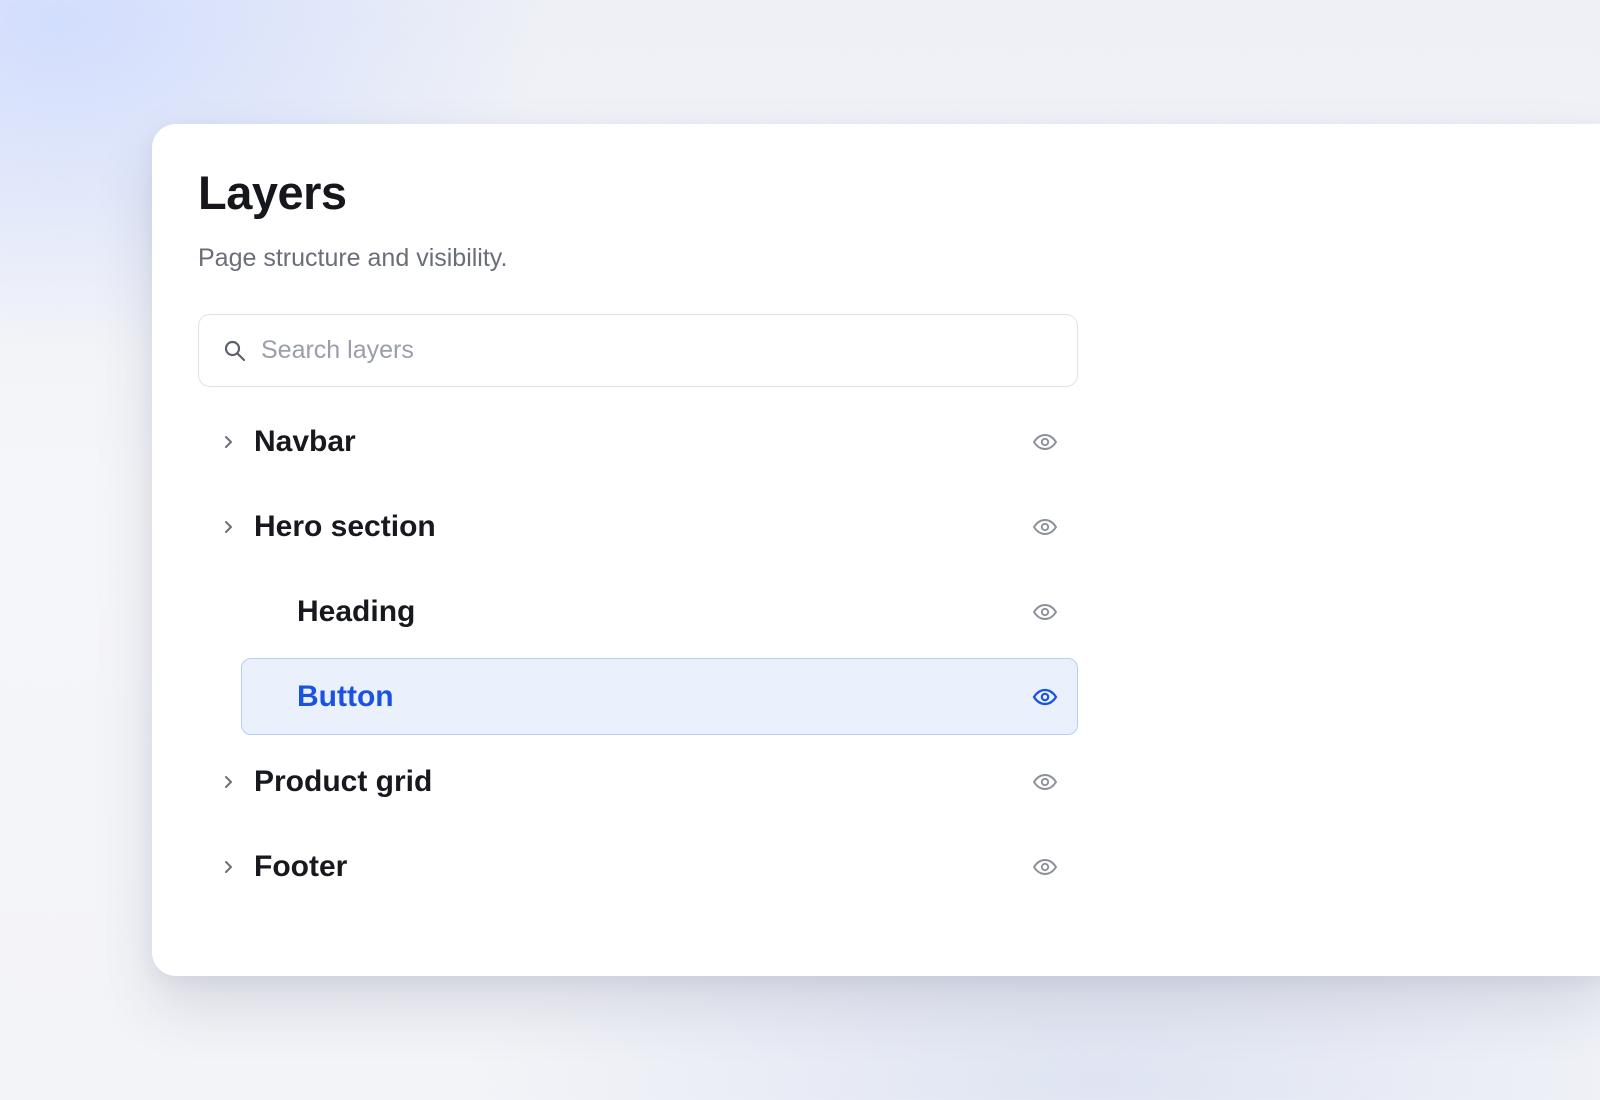 This screenshot has height=1100, width=1600. What do you see at coordinates (305, 441) in the screenshot?
I see `layer-label: Navbar` at bounding box center [305, 441].